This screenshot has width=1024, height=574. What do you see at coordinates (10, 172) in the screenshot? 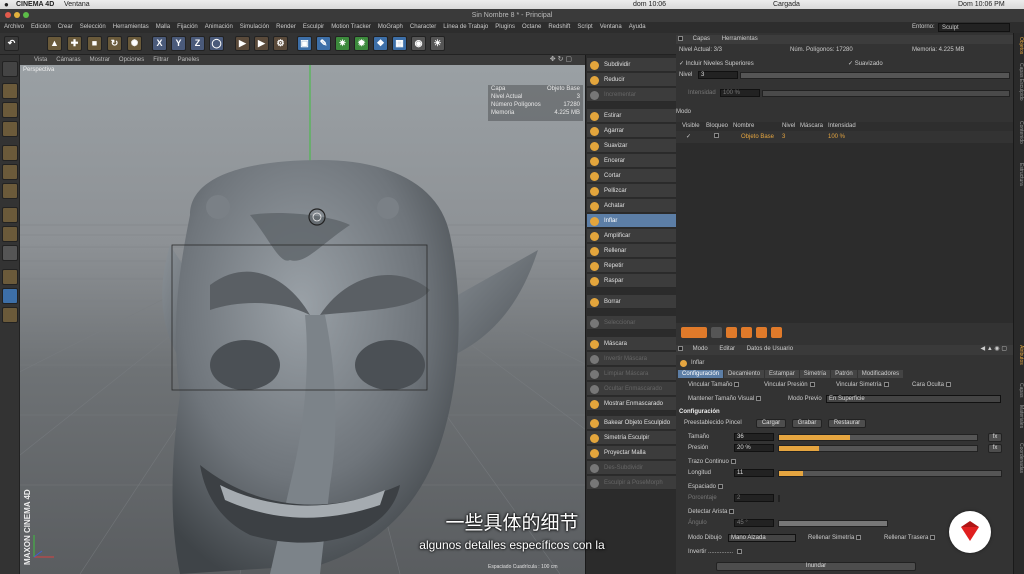
I see `edges-mode-icon` at bounding box center [10, 172].